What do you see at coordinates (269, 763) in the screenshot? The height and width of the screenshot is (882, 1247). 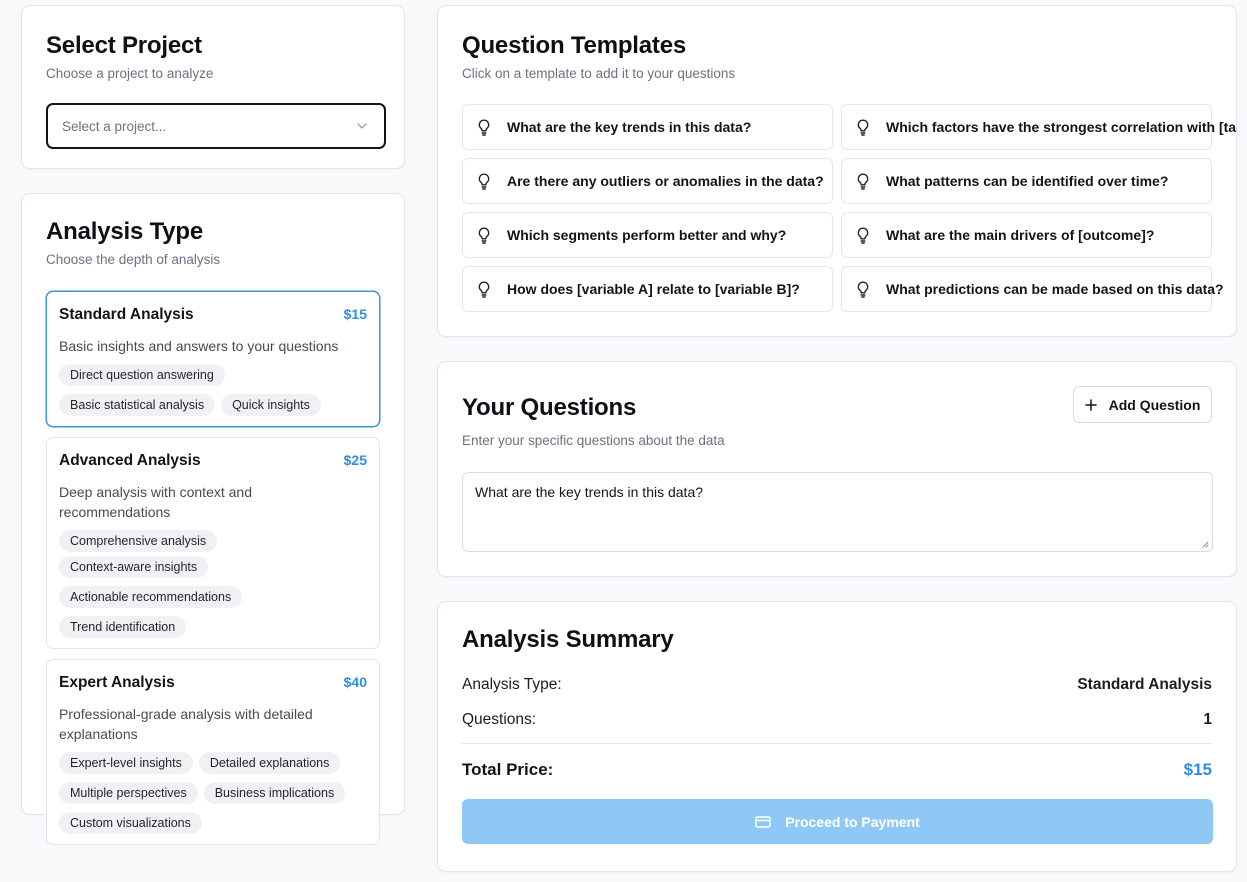 I see `feature-tag: Detailed explanations` at bounding box center [269, 763].